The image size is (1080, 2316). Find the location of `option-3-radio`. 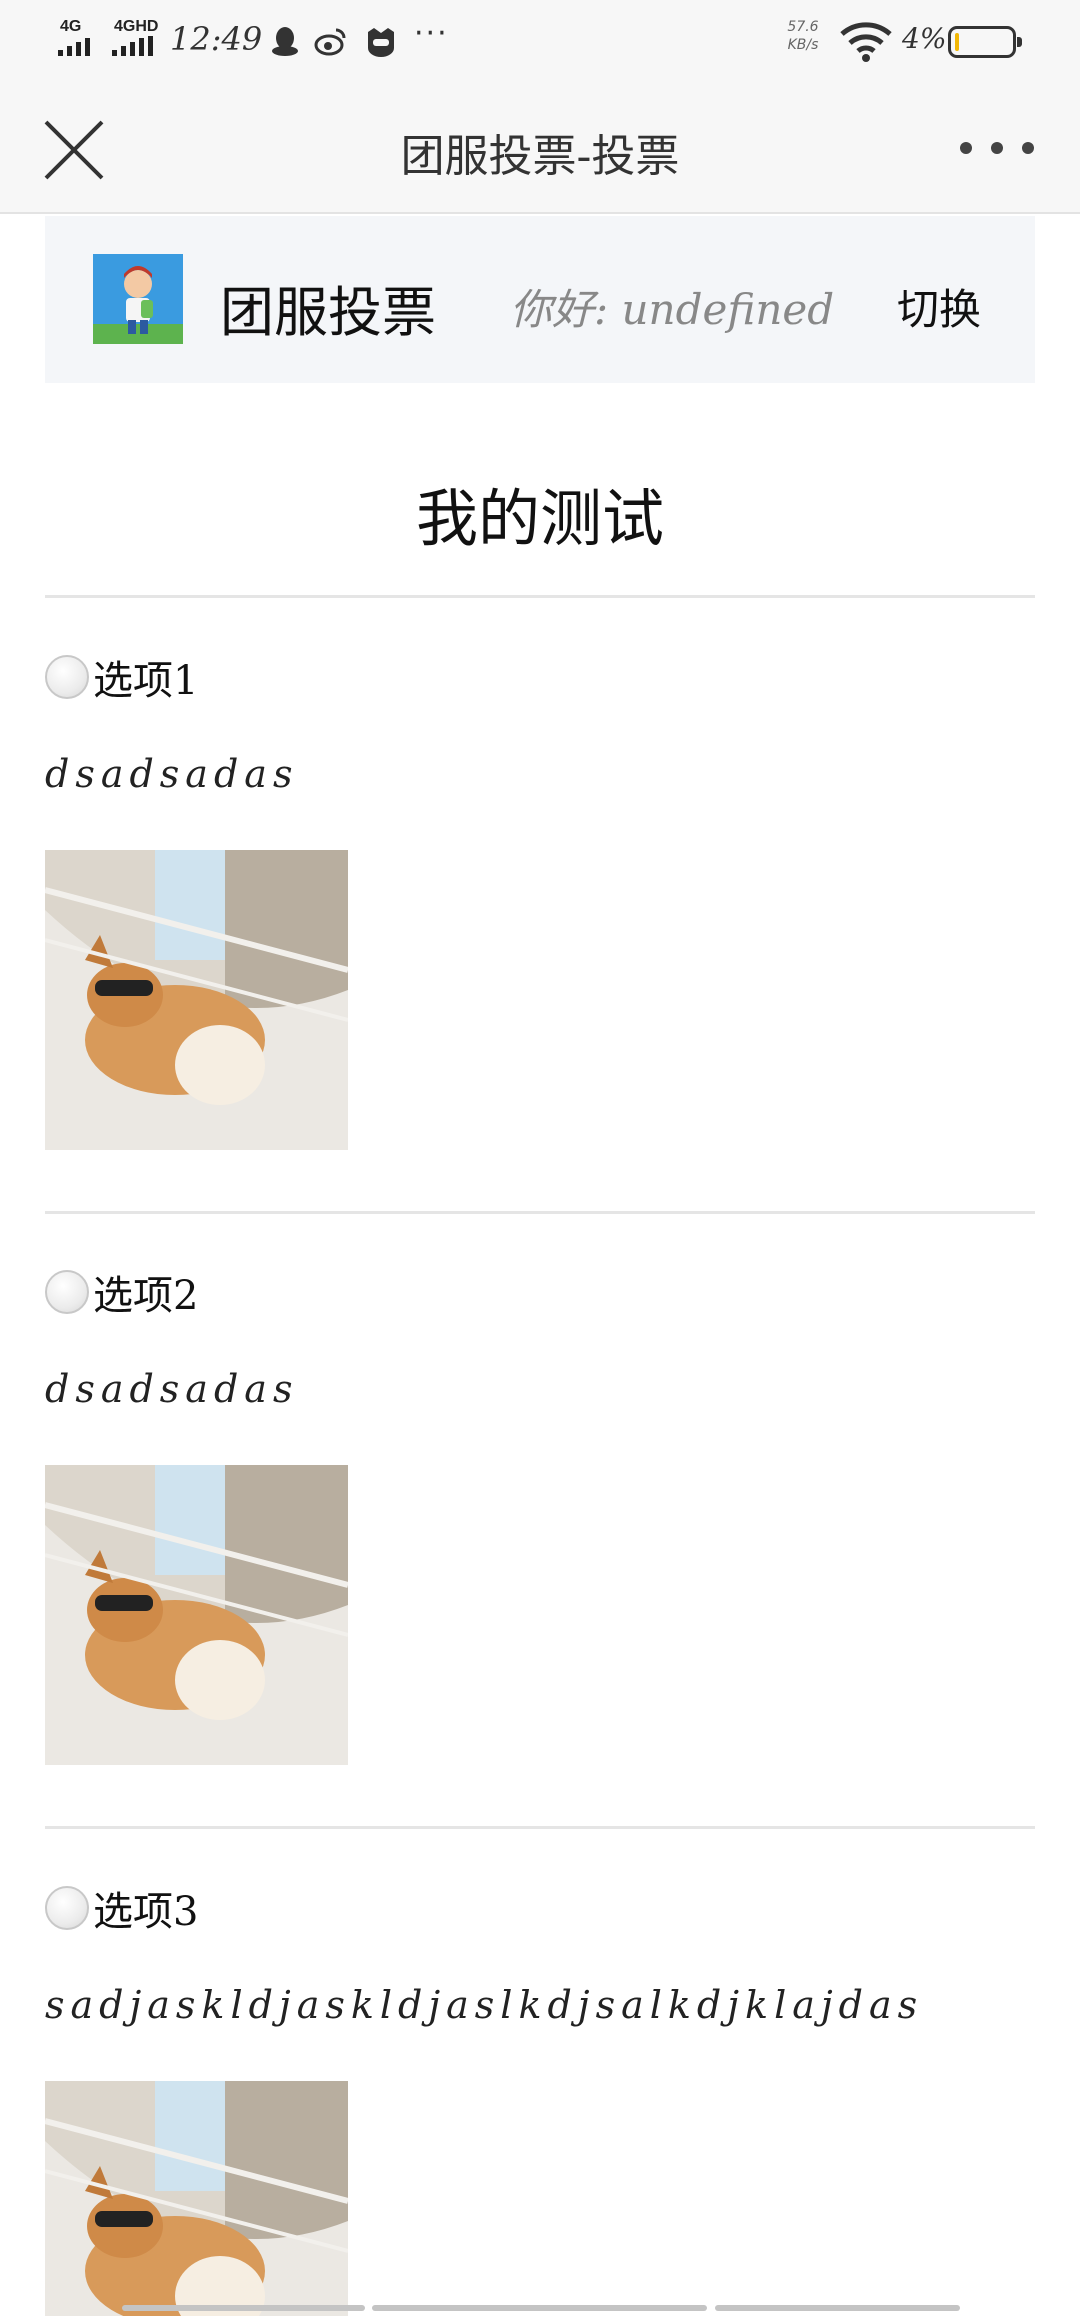

option-3-radio is located at coordinates (67, 1908).